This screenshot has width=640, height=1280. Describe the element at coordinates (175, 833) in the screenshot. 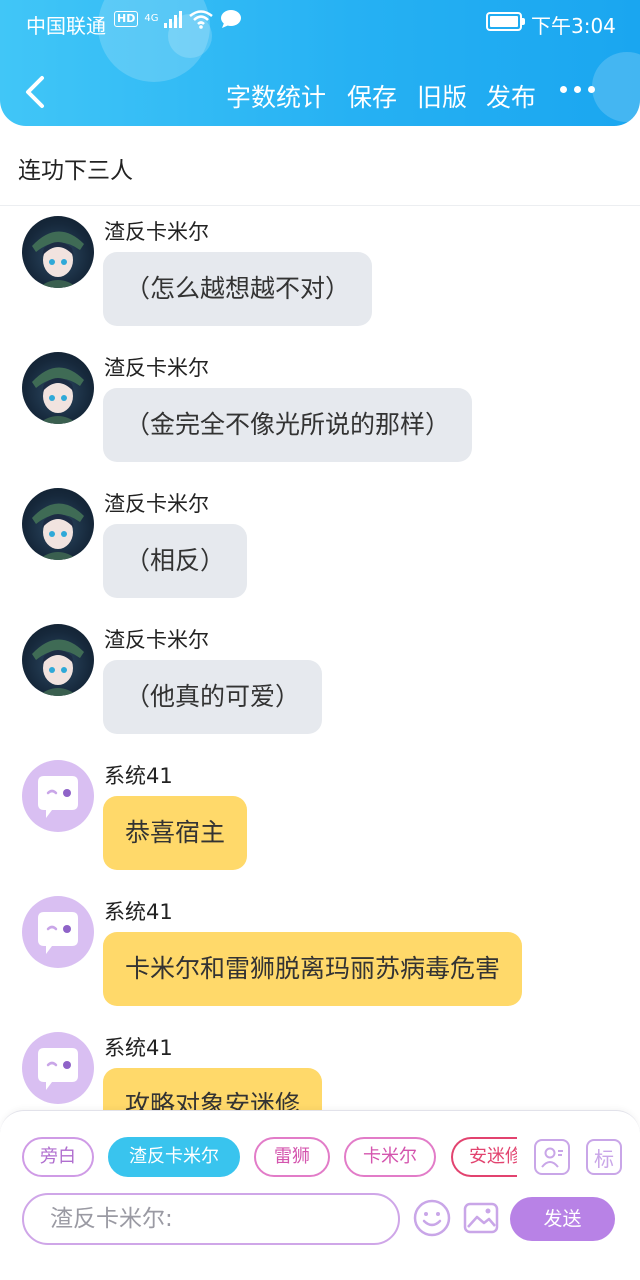

I see `message-bubble: 恭喜宿主` at that location.